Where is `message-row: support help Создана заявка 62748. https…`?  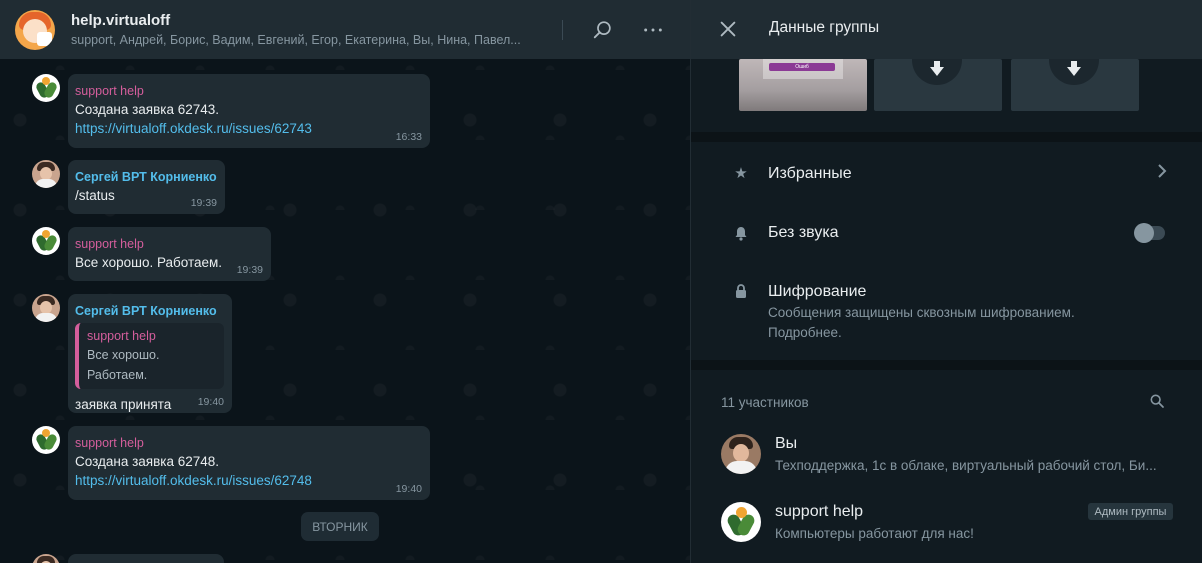
message-row: support help Создана заявка 62748. https… is located at coordinates (231, 463).